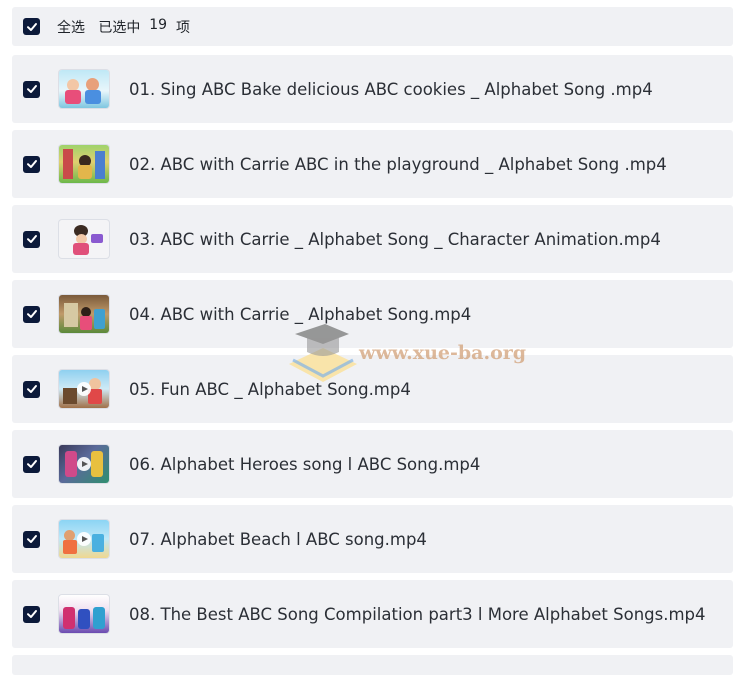  I want to click on selected-suffix: 项, so click(183, 27).